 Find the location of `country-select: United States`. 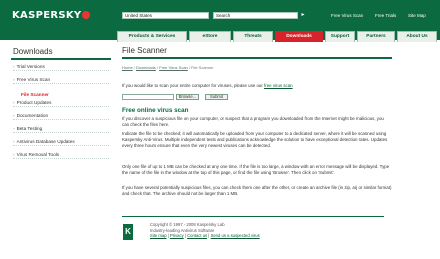

country-select: United States is located at coordinates (165, 15).